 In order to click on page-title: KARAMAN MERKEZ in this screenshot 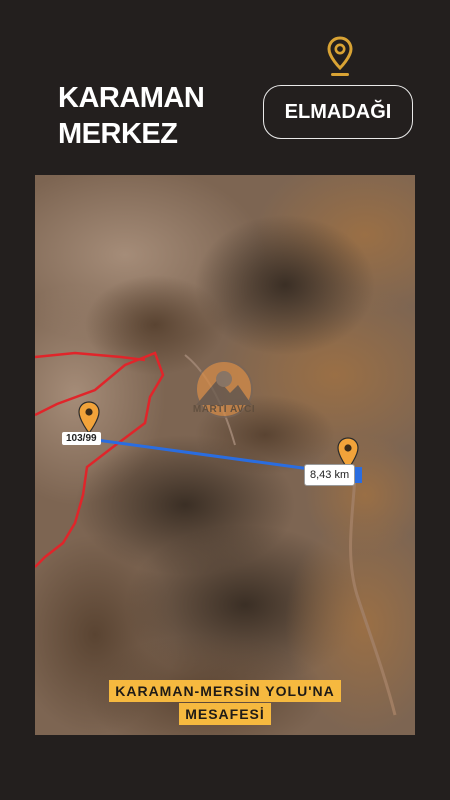, I will do `click(131, 116)`.